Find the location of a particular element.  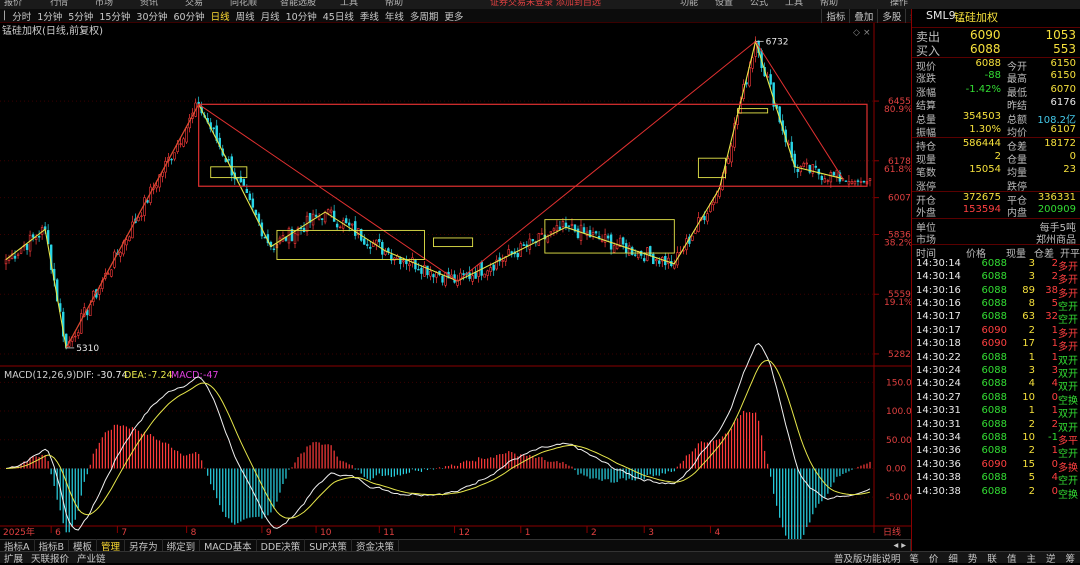

menu-item: 智能选股 is located at coordinates (298, 4).